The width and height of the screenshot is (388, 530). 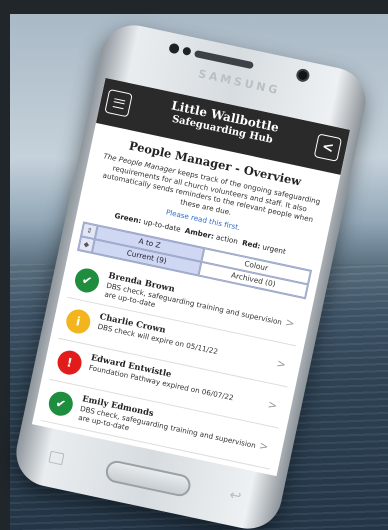 I want to click on status-info-icon: i, so click(x=78, y=321).